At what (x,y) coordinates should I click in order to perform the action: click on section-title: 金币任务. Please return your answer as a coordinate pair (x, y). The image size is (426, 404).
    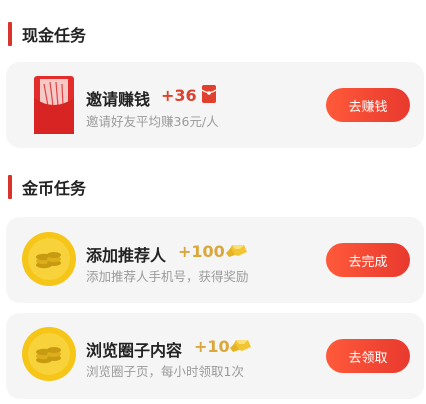
    Looking at the image, I should click on (54, 188).